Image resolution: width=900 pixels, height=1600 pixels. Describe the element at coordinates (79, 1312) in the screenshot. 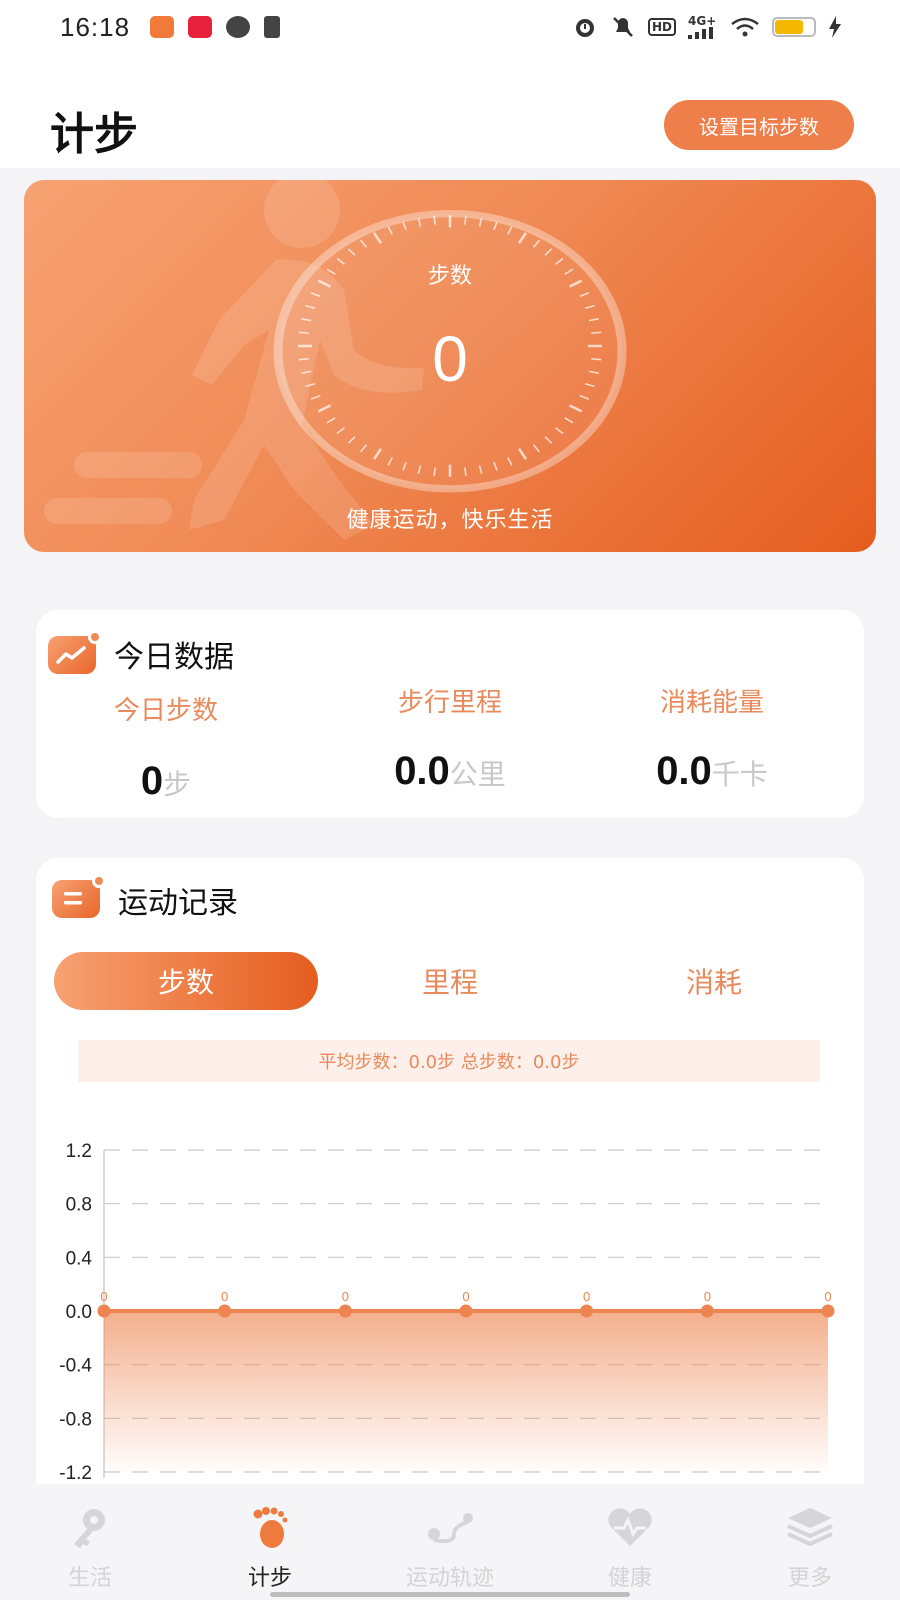

I see `chart-y-tick-label: 0.0` at that location.